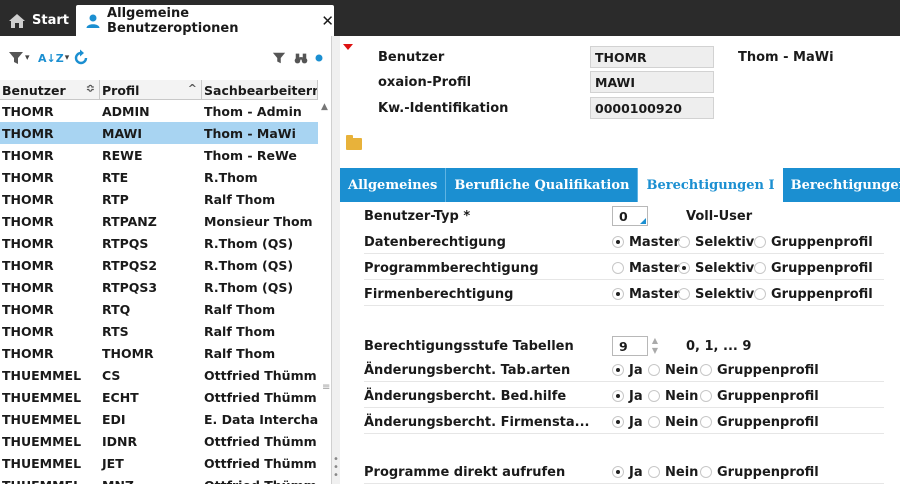  I want to click on datenberechtigung-option-master: Master, so click(646, 242).